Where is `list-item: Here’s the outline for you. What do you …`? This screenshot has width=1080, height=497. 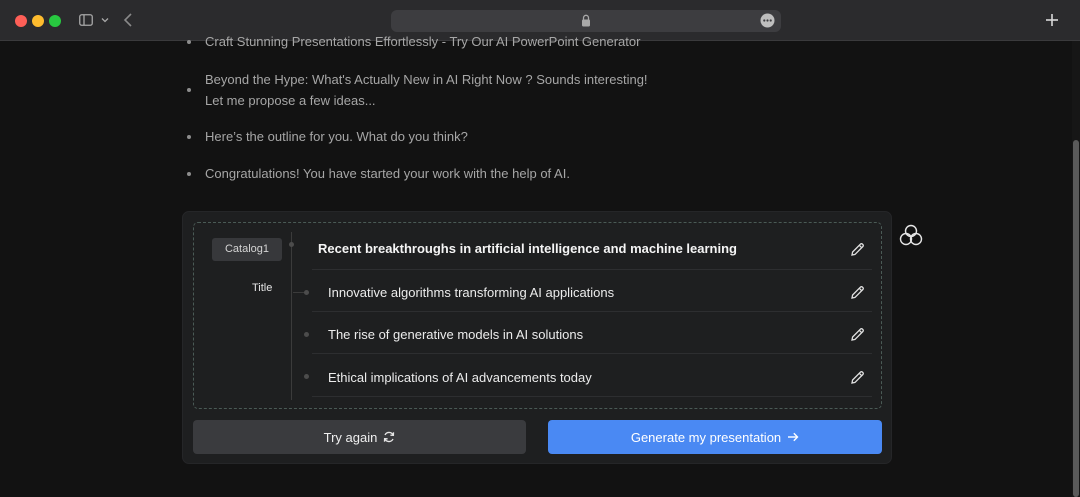
list-item: Here’s the outline for you. What do you … is located at coordinates (336, 136).